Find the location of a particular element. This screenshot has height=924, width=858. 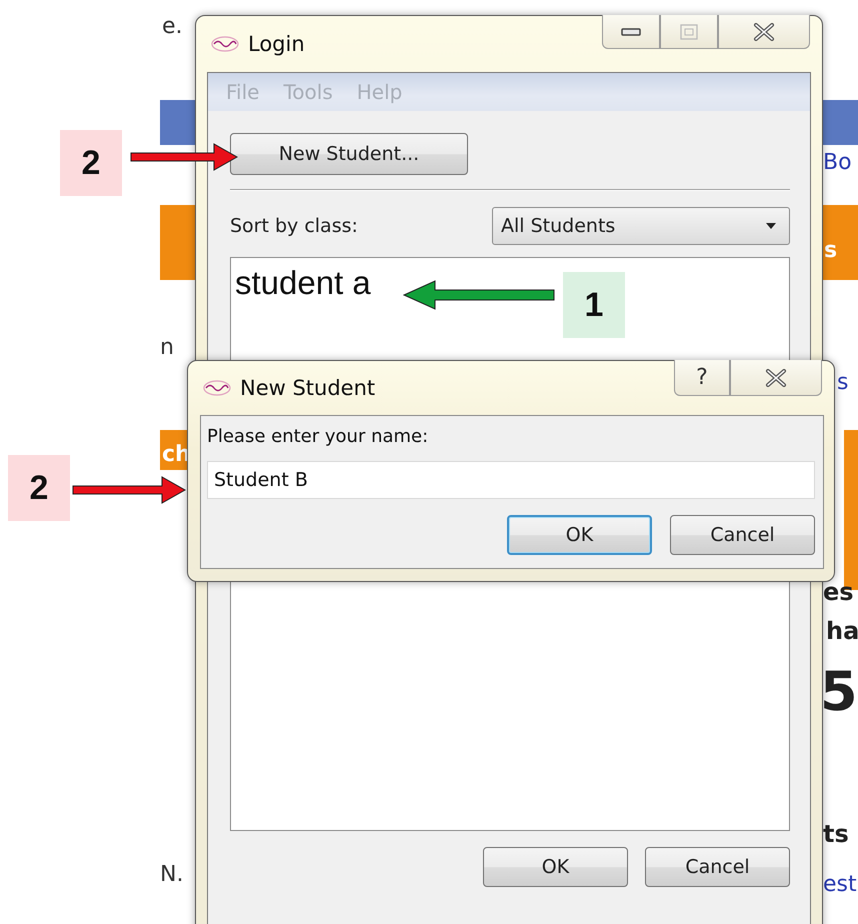

page-text: n is located at coordinates (167, 347).